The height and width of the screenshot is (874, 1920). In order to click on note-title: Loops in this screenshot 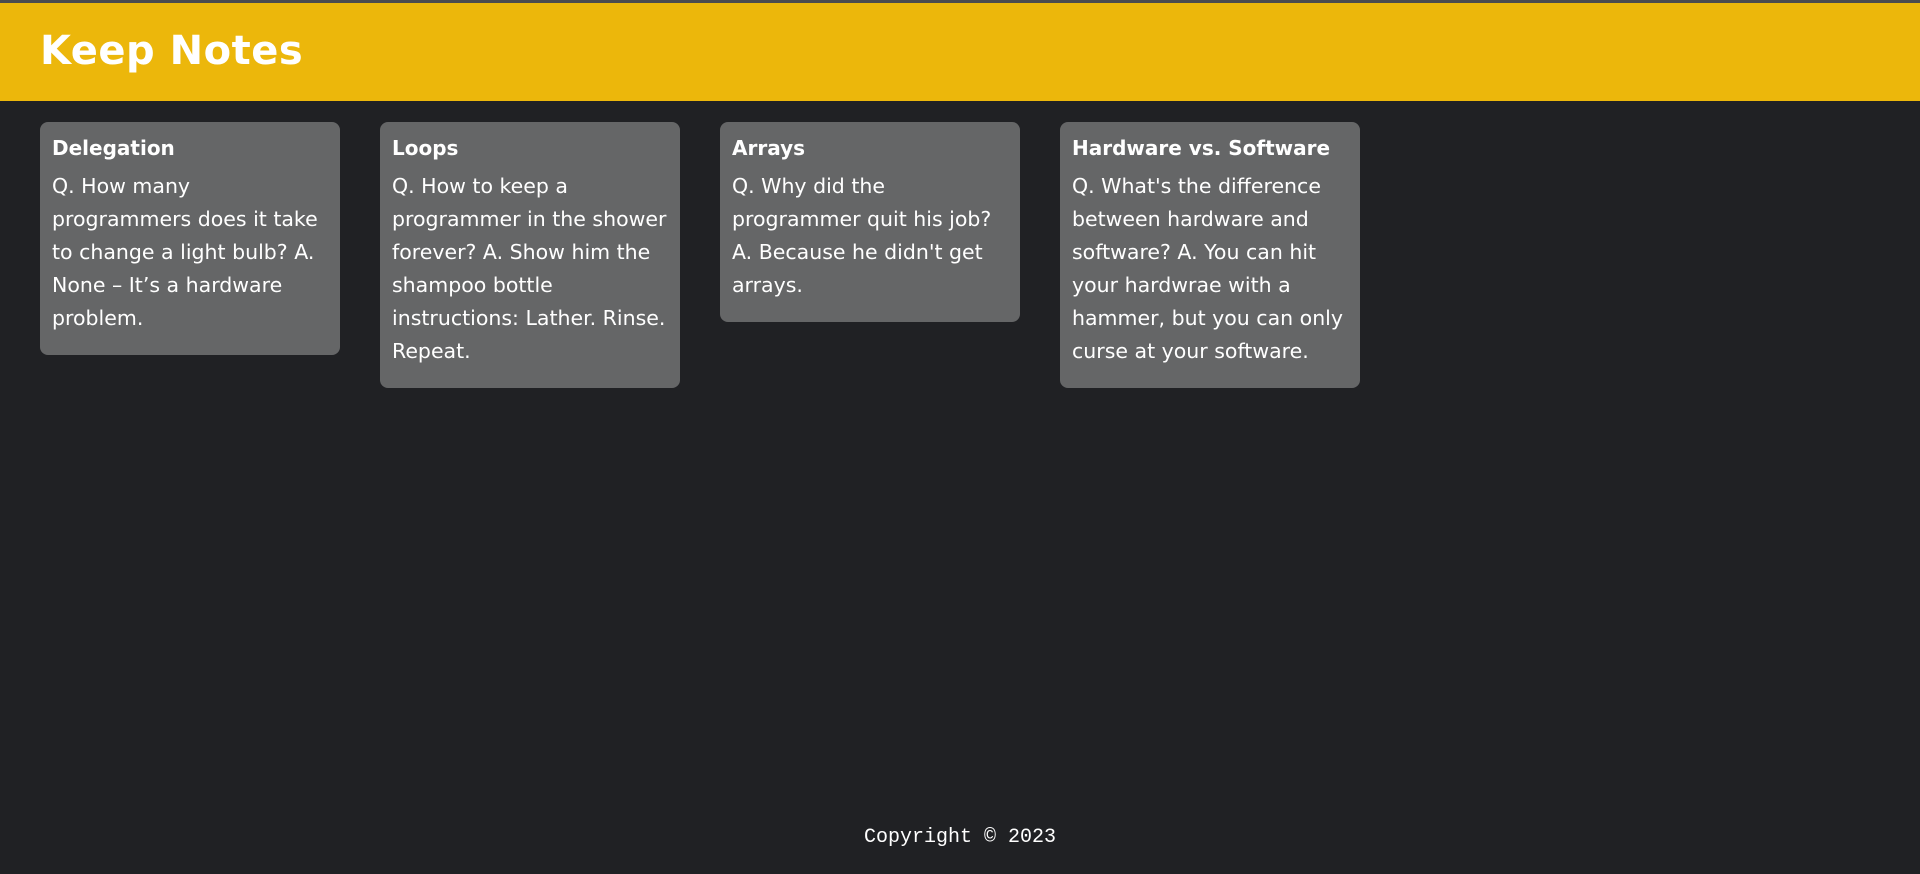, I will do `click(425, 148)`.